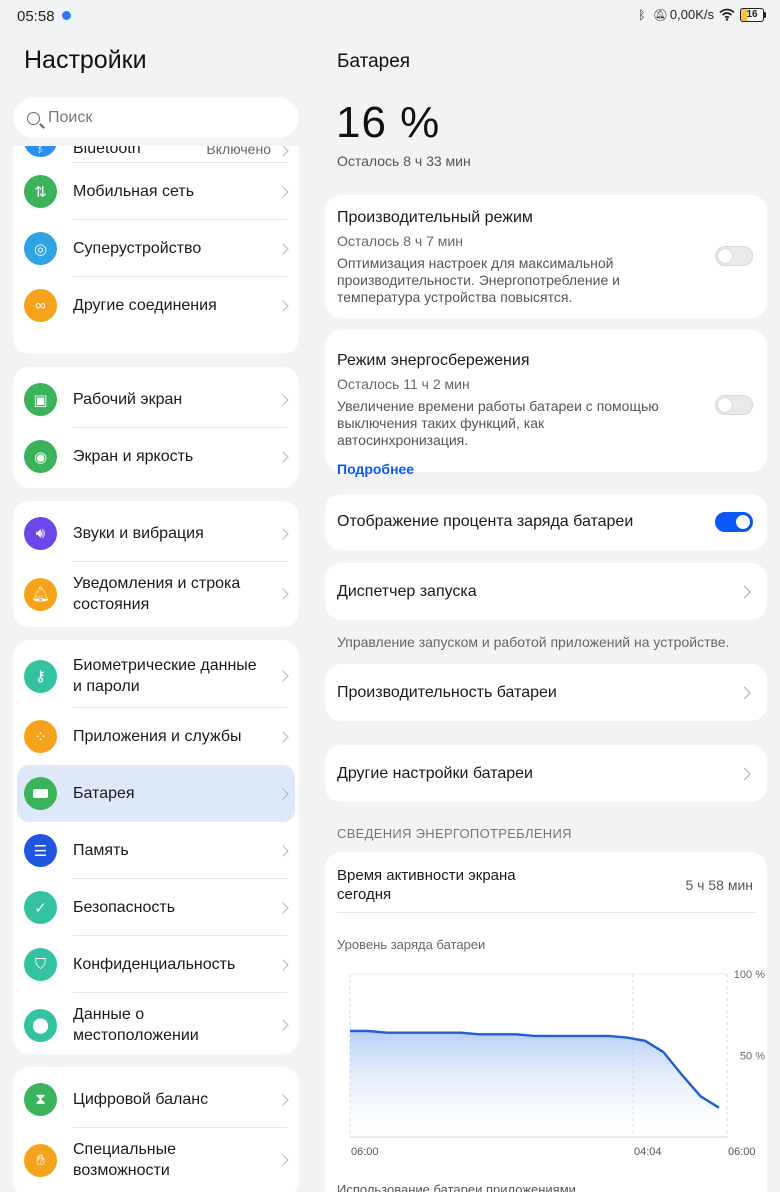 This screenshot has height=1192, width=780. What do you see at coordinates (165, 676) in the screenshot?
I see `sidebar-item-label: Биометрические данные и пароли` at bounding box center [165, 676].